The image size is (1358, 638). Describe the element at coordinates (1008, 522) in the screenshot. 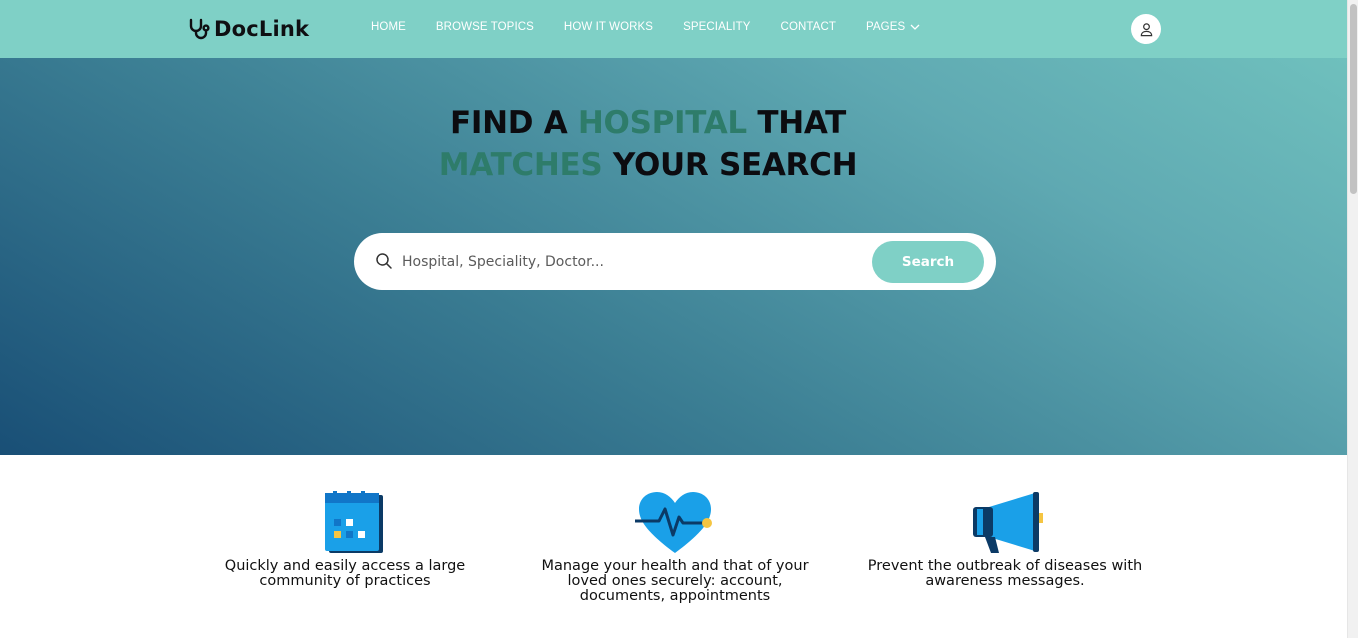

I see `megaphone-icon` at that location.